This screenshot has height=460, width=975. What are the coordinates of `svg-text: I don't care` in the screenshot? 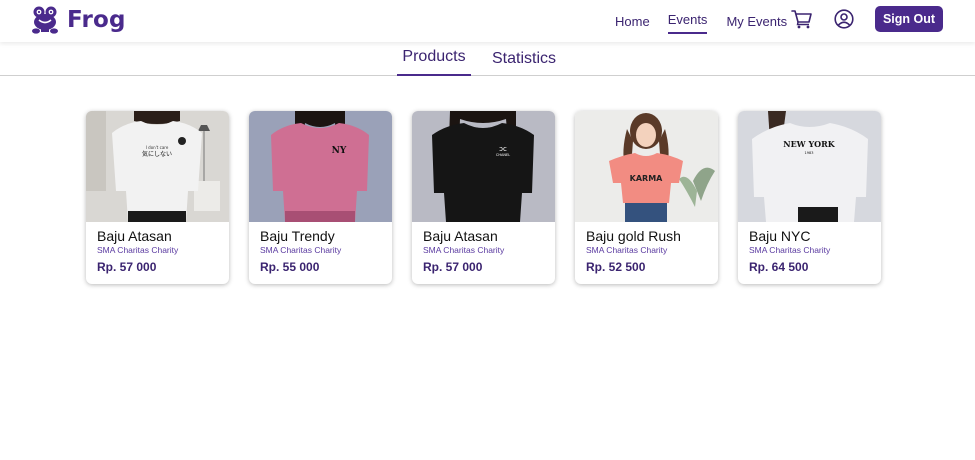 It's located at (157, 147).